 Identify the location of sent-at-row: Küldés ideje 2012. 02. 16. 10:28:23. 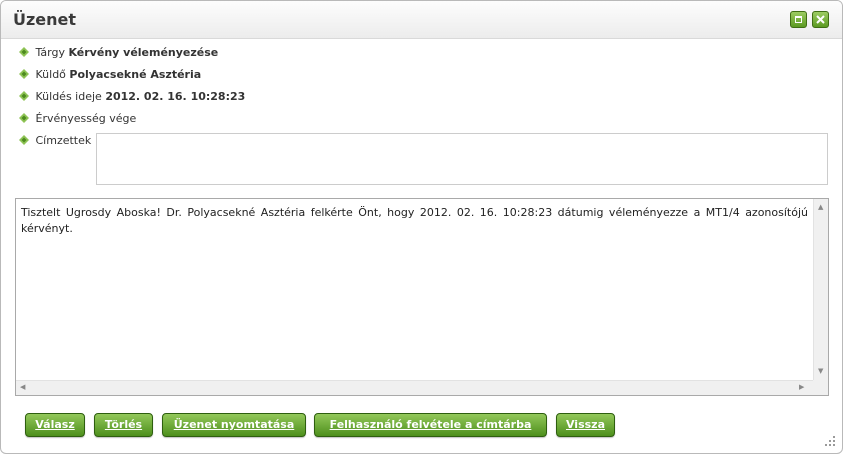
(132, 97).